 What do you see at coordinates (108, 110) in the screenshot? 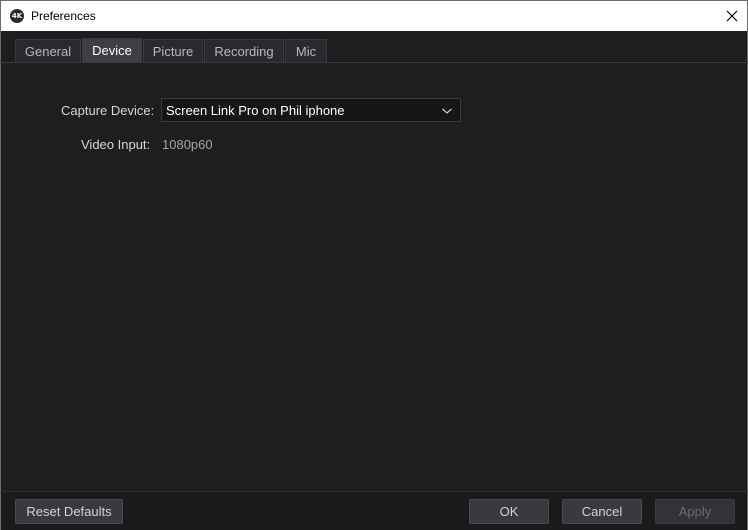
I see `capture-device-label: Capture Device:` at bounding box center [108, 110].